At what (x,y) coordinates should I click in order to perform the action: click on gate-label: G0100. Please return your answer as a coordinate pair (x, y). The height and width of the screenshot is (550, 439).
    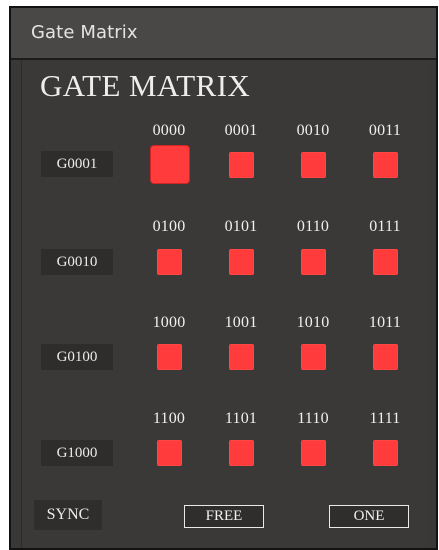
    Looking at the image, I should click on (77, 357).